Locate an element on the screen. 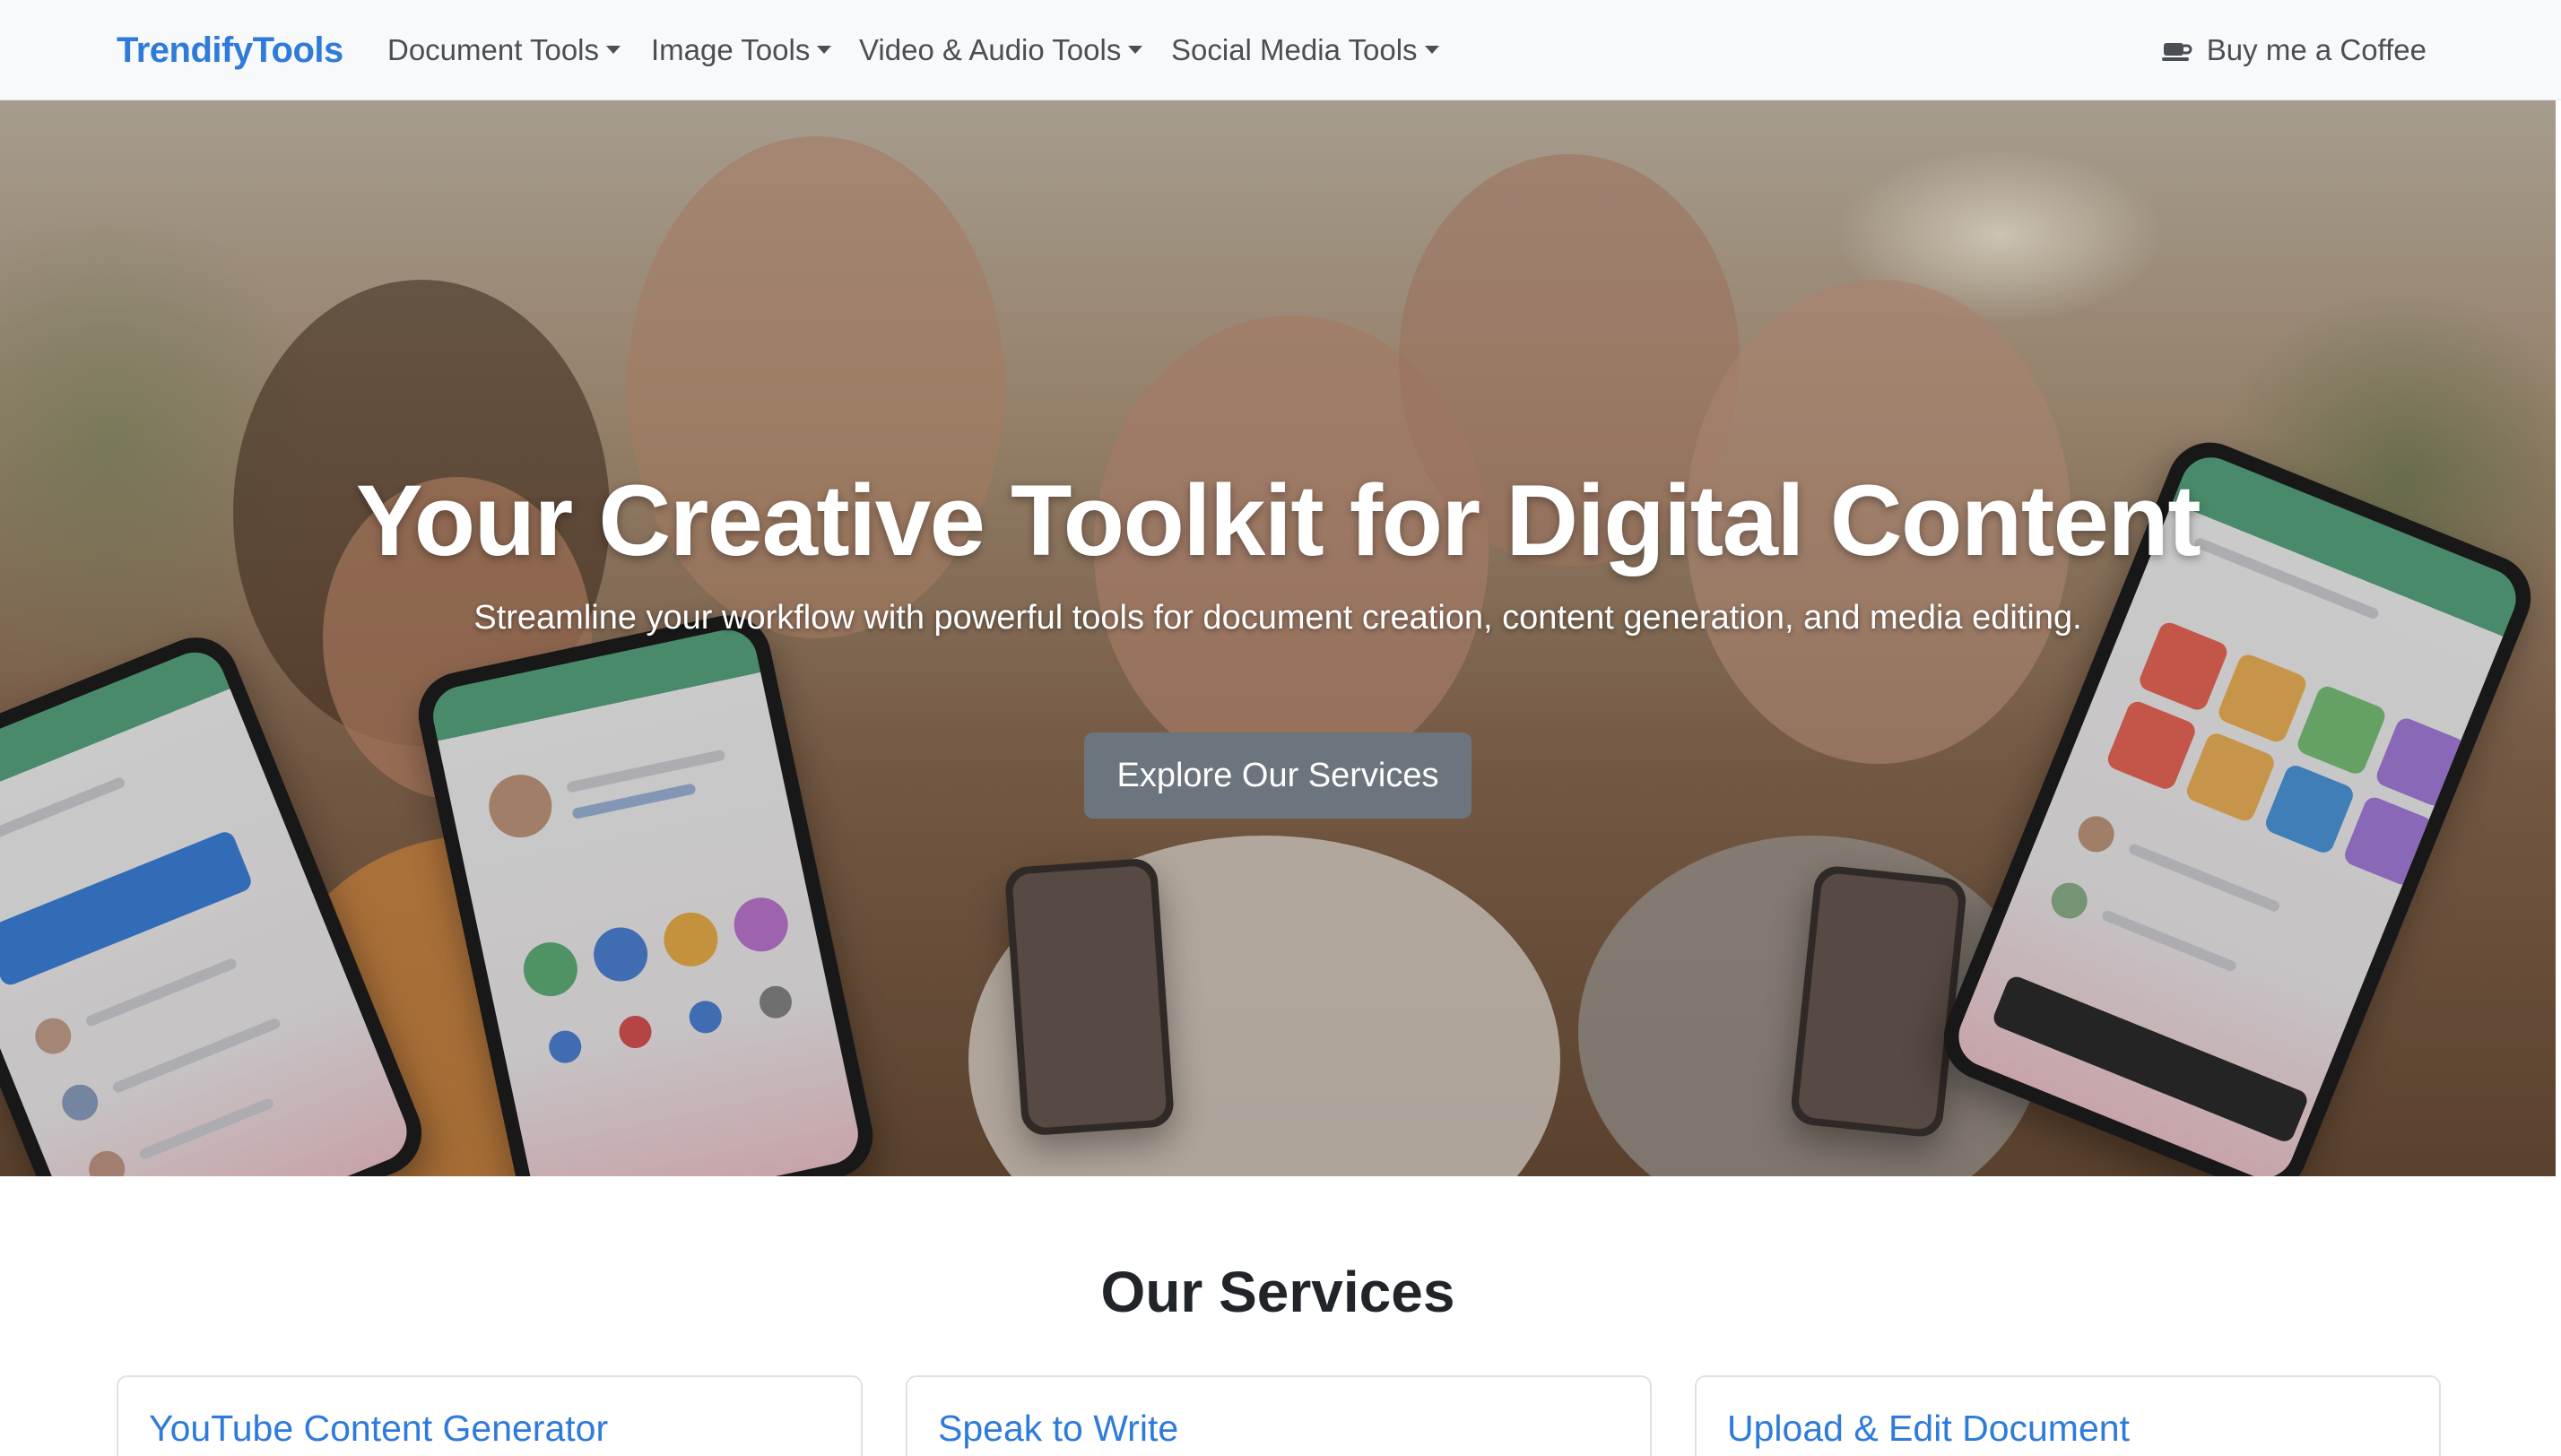  nav-social-media-tools-label: Social Media Tools is located at coordinates (1294, 49).